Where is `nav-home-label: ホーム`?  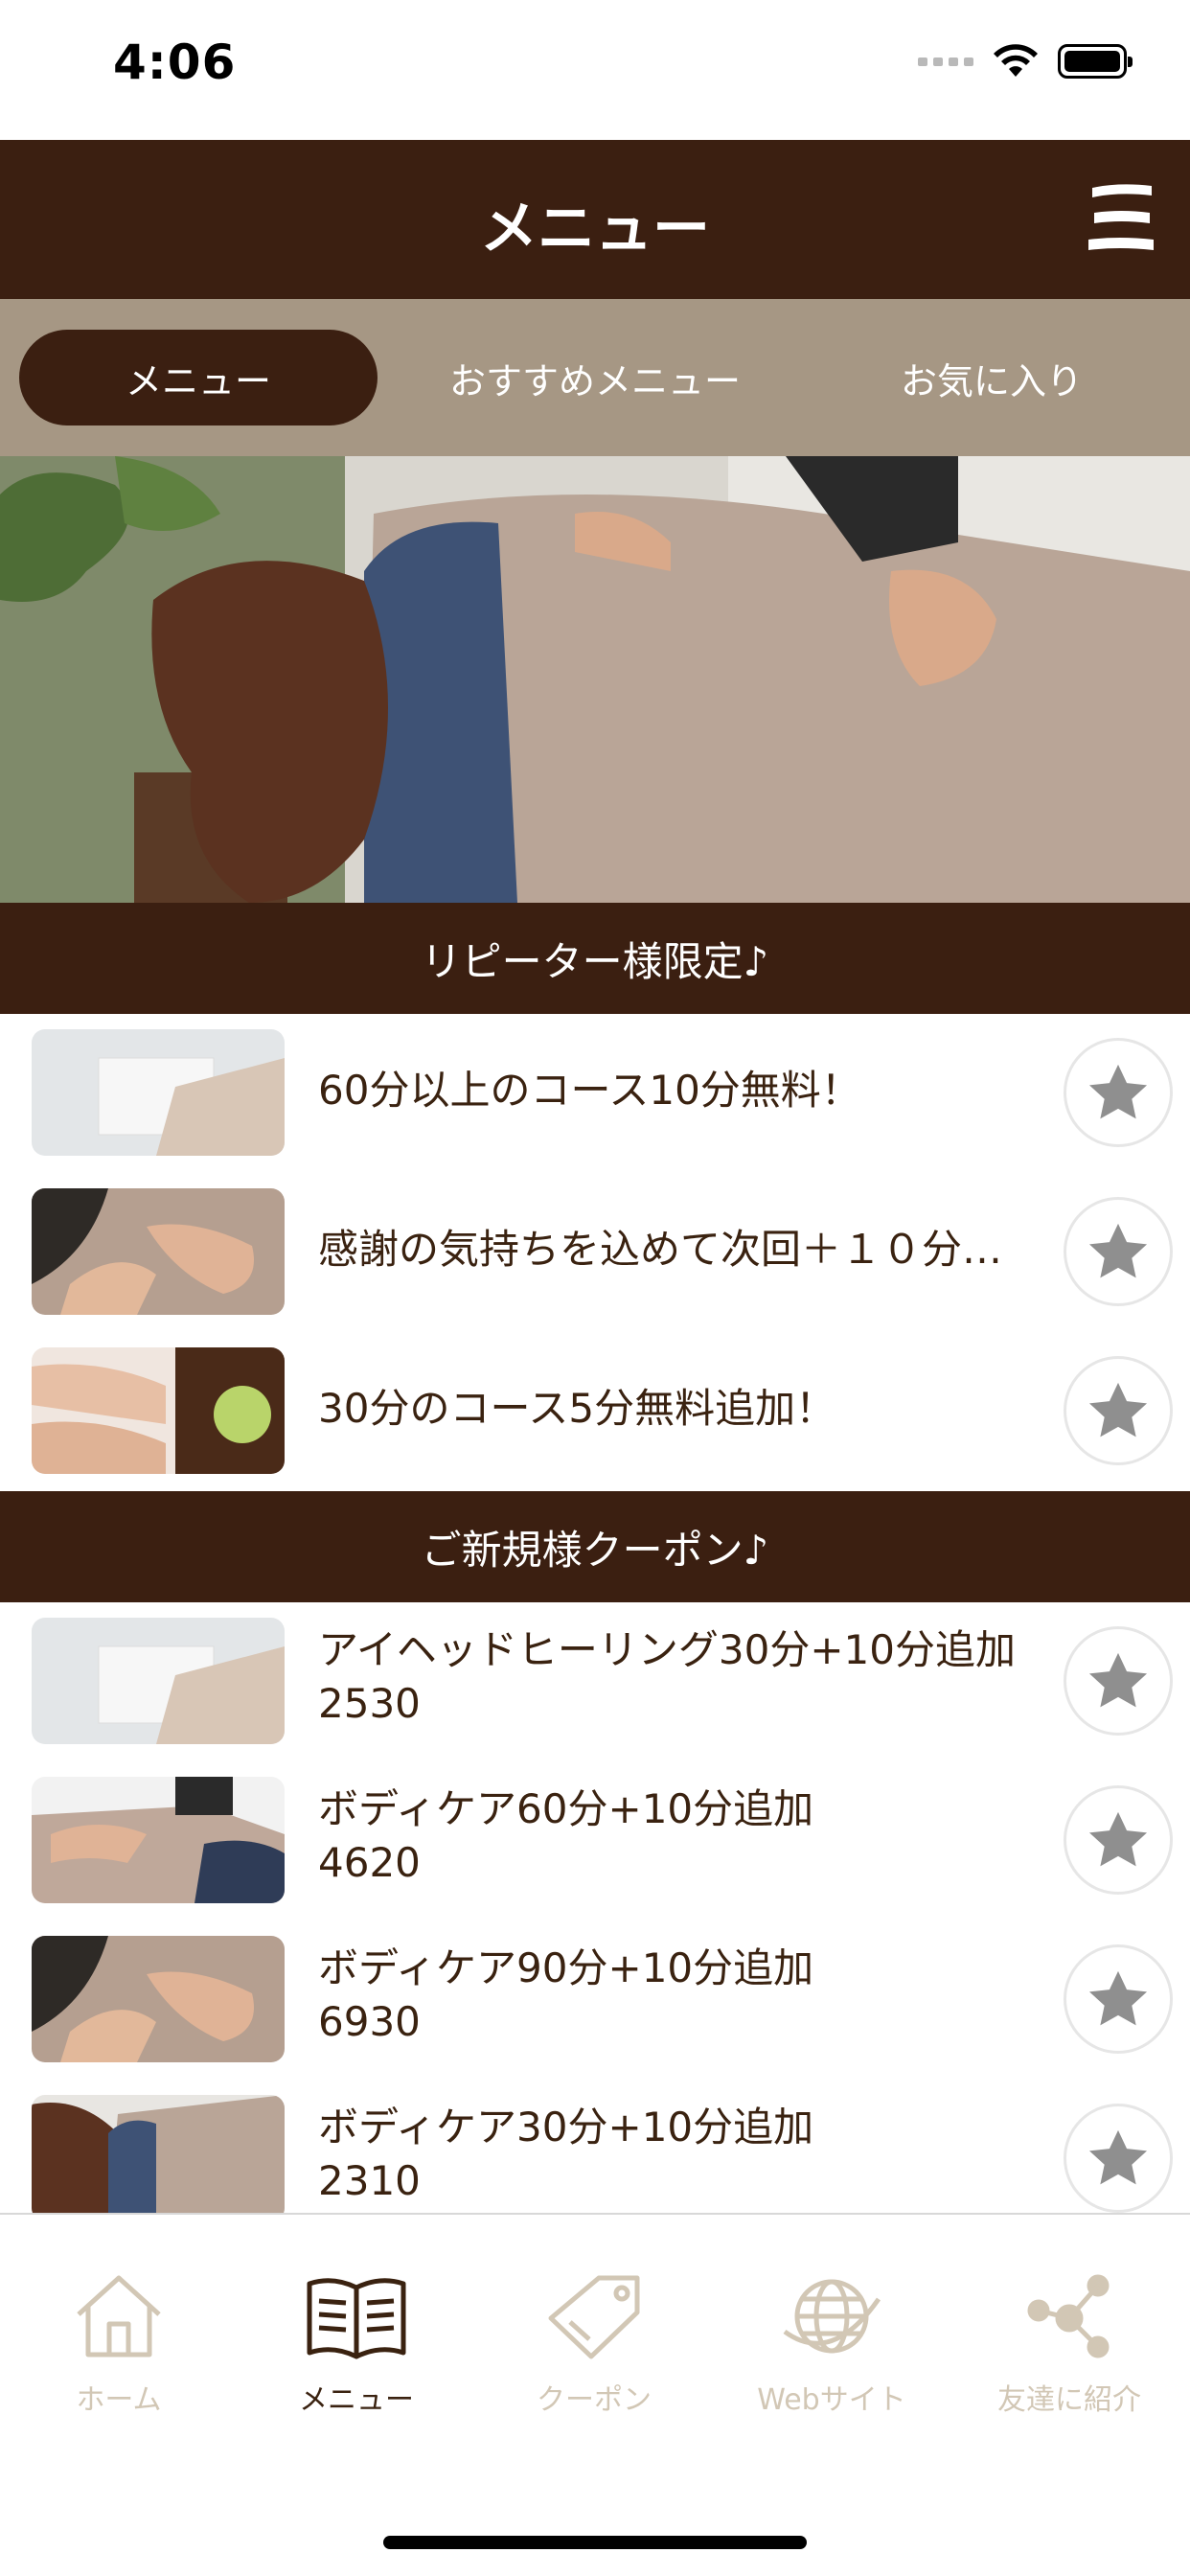
nav-home-label: ホーム is located at coordinates (119, 2400).